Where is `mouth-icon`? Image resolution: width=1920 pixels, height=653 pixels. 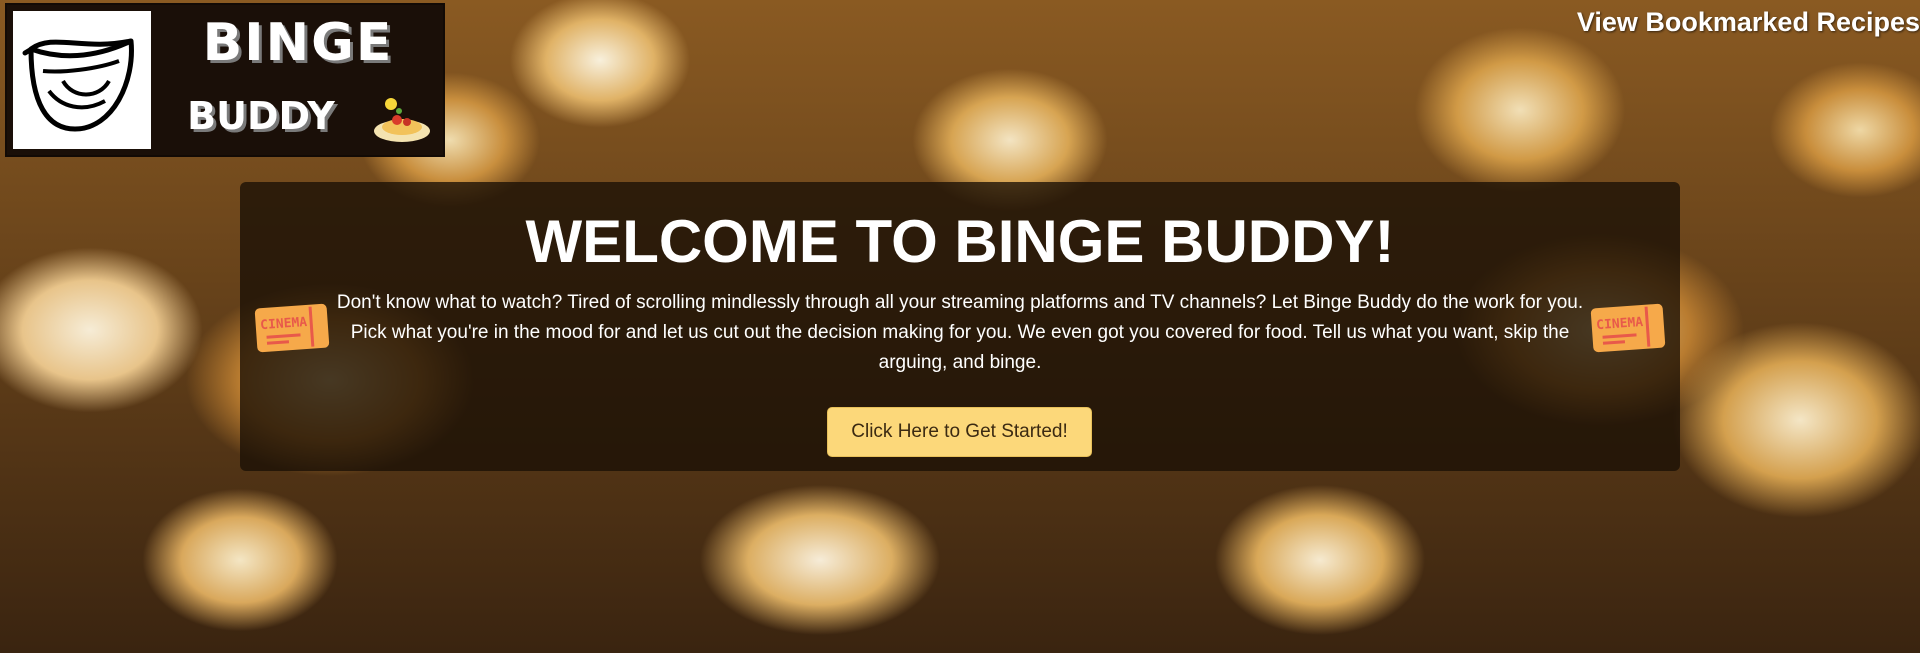
mouth-icon is located at coordinates (78, 85).